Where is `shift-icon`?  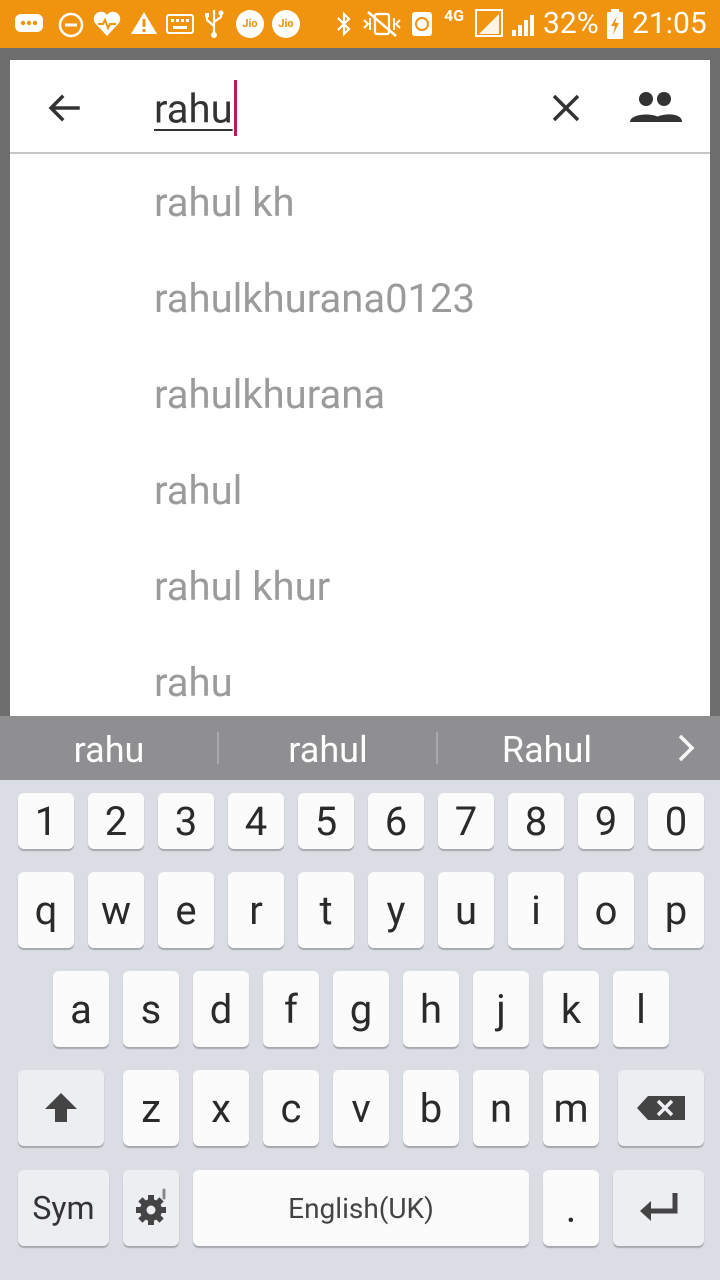 shift-icon is located at coordinates (61, 1107).